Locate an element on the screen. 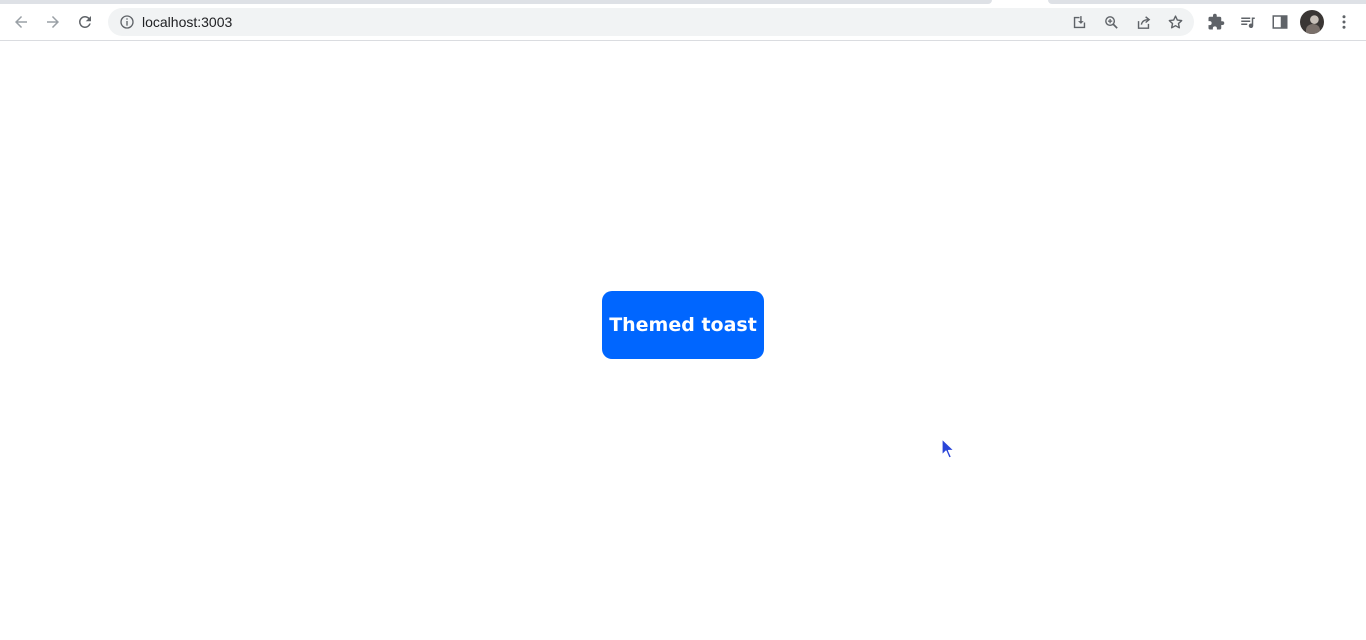 The image size is (1366, 640). extensions-button is located at coordinates (1216, 22).